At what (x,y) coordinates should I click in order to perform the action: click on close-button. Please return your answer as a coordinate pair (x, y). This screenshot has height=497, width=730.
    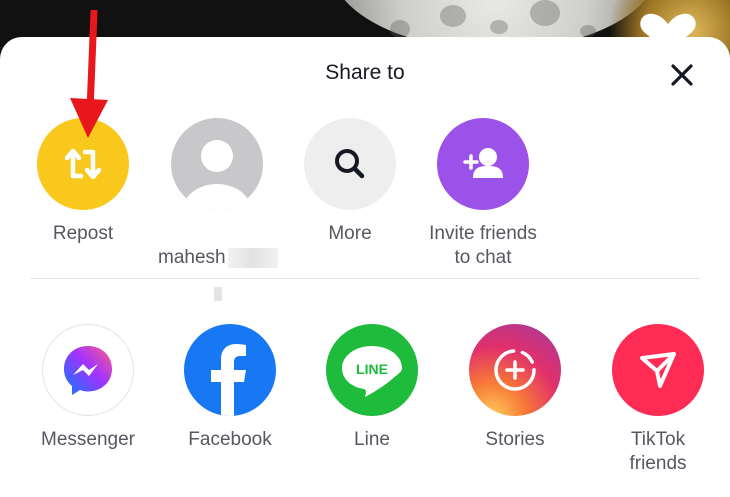
    Looking at the image, I should click on (682, 75).